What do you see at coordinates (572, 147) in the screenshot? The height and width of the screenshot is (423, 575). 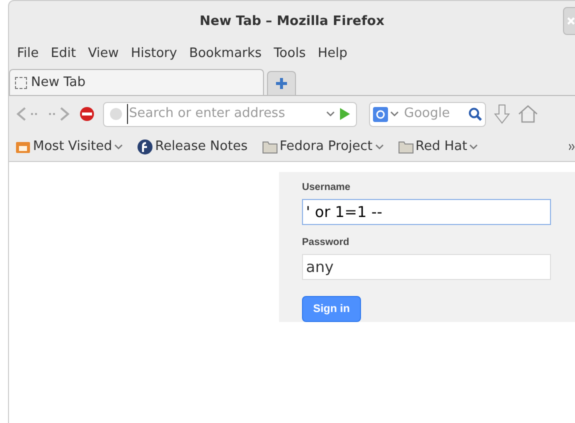 I see `chevron-right-icon` at bounding box center [572, 147].